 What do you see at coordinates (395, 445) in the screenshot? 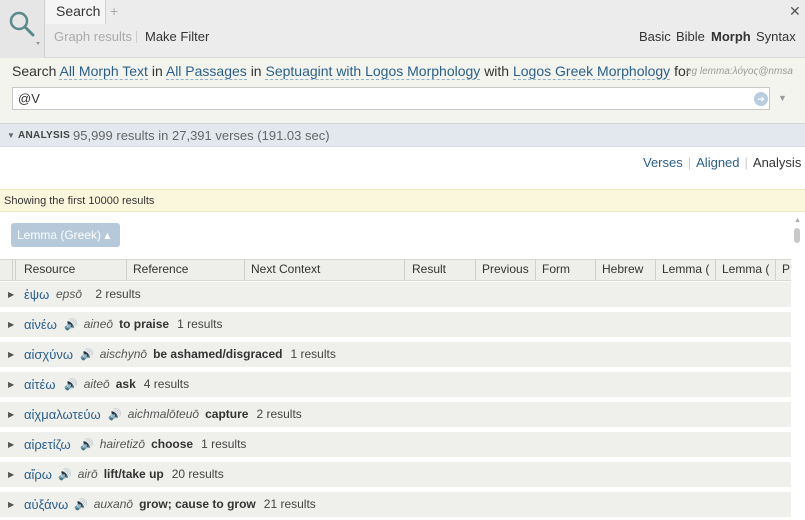
I see `table-row: ▶ αἱρετίζω 🔊 hairetizō choose 1 results` at bounding box center [395, 445].